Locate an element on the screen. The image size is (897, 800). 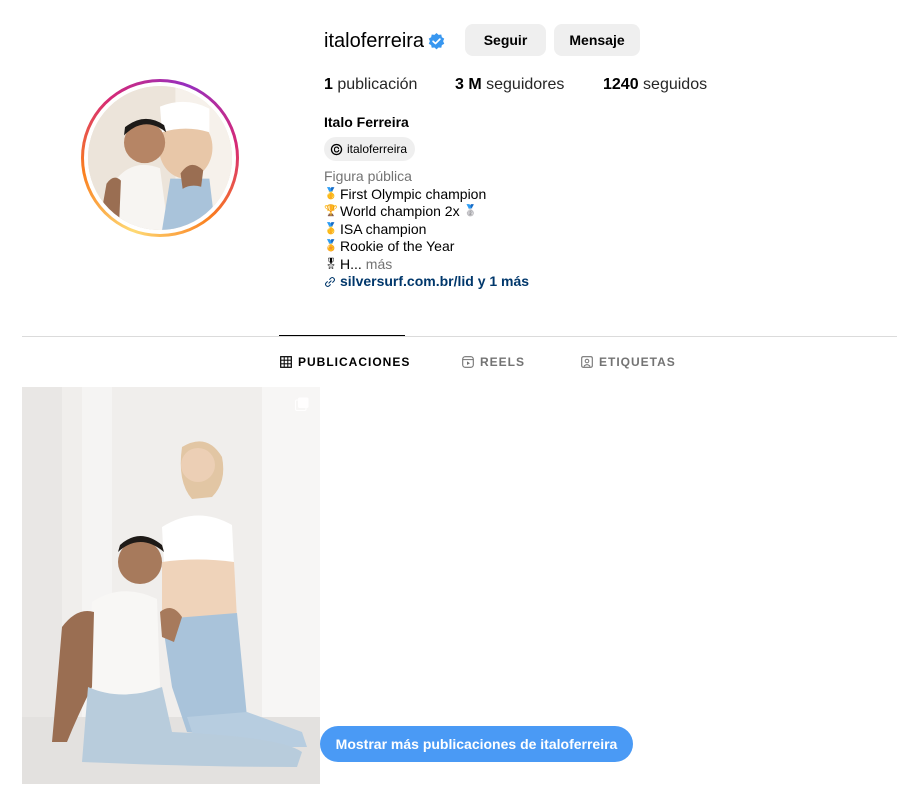
bio-website-link: silversurf.com.br/lid y 1 más is located at coordinates (434, 282).